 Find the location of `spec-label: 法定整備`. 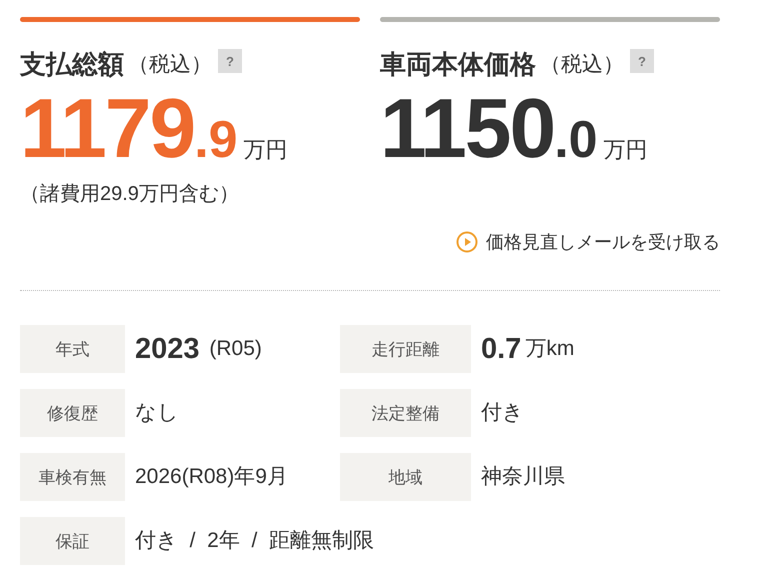

spec-label: 法定整備 is located at coordinates (405, 413).